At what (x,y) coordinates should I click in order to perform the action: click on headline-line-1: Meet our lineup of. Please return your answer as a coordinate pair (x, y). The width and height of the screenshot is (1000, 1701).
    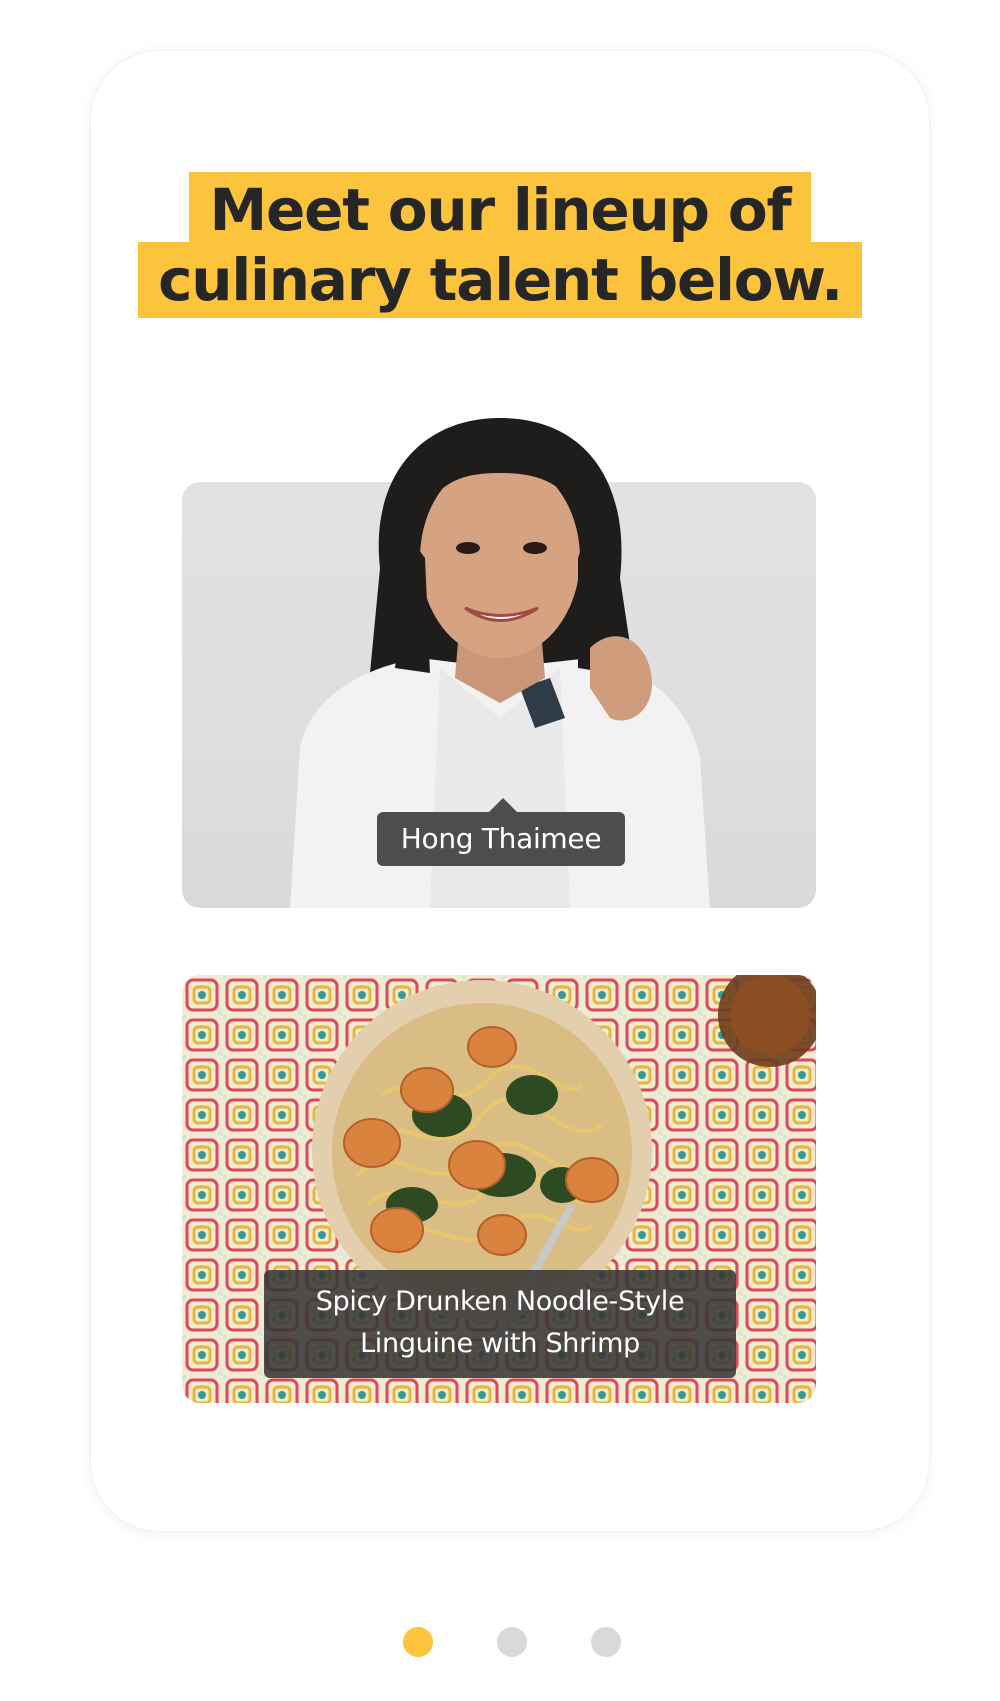
    Looking at the image, I should click on (500, 210).